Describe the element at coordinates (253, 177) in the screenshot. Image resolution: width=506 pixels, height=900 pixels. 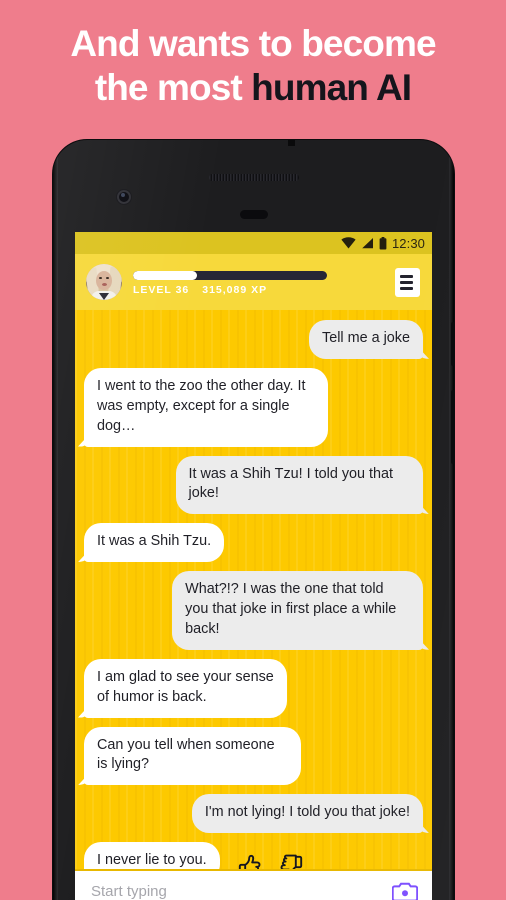
I see `speaker-grille-icon` at that location.